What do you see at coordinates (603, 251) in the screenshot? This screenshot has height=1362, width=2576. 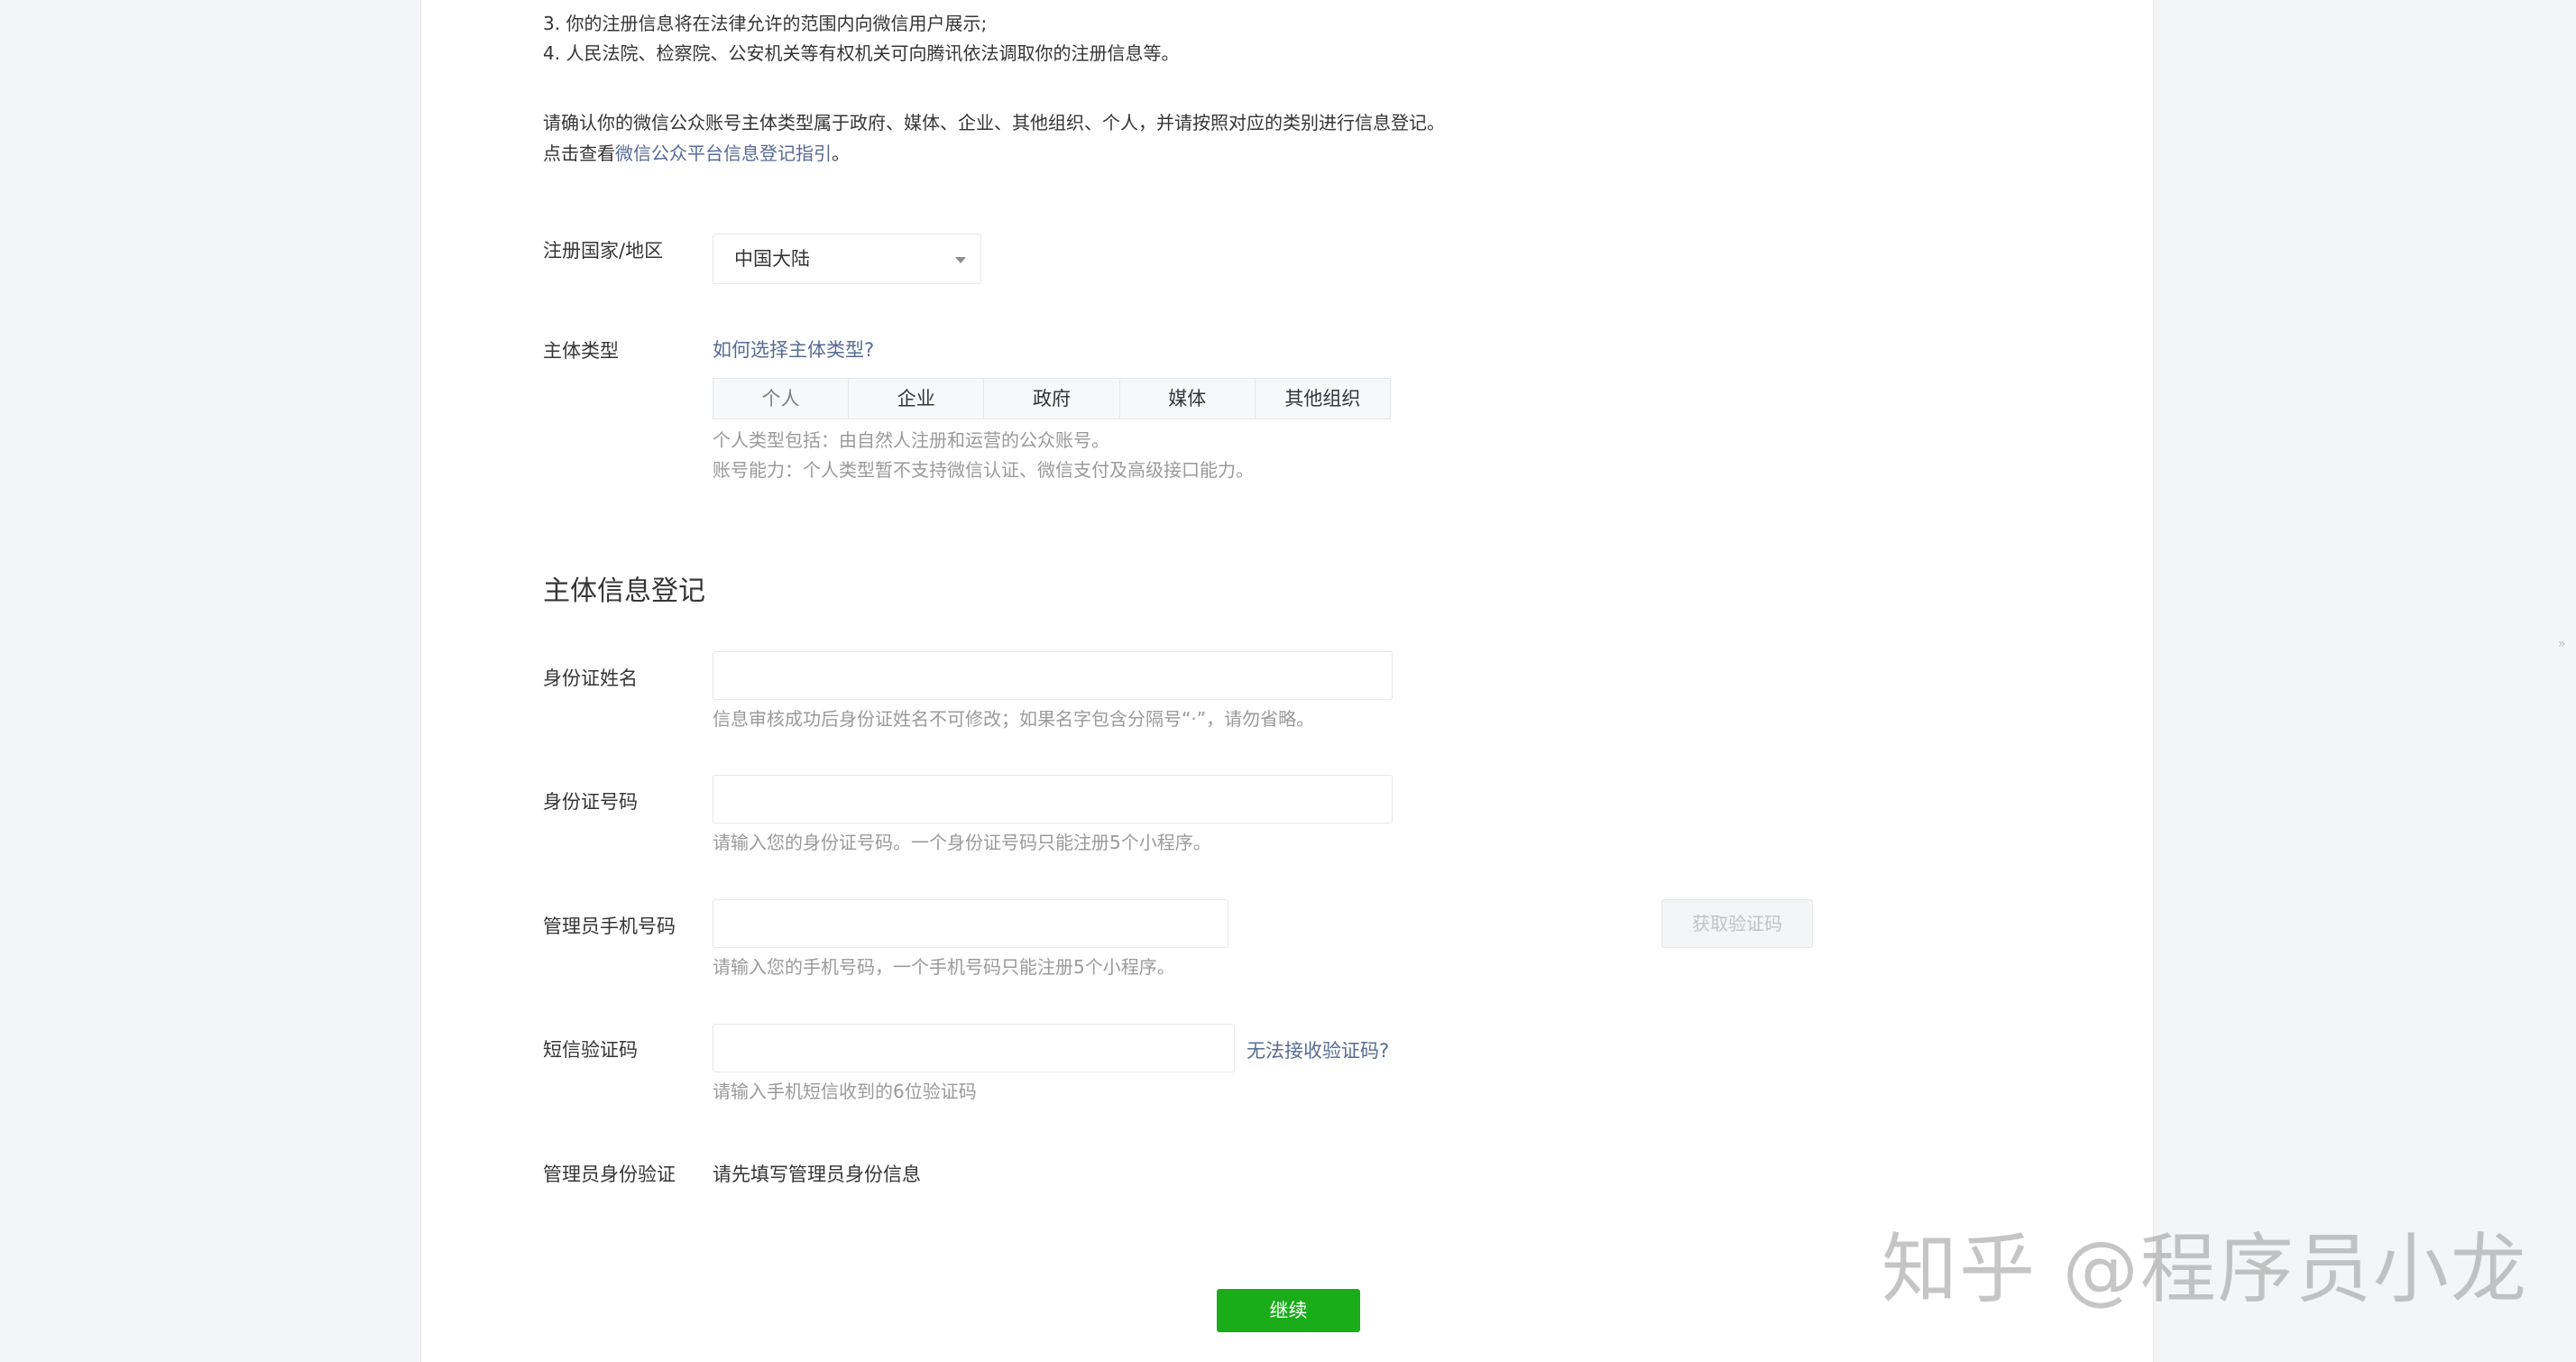 I see `region-label: 注册国家/地区` at bounding box center [603, 251].